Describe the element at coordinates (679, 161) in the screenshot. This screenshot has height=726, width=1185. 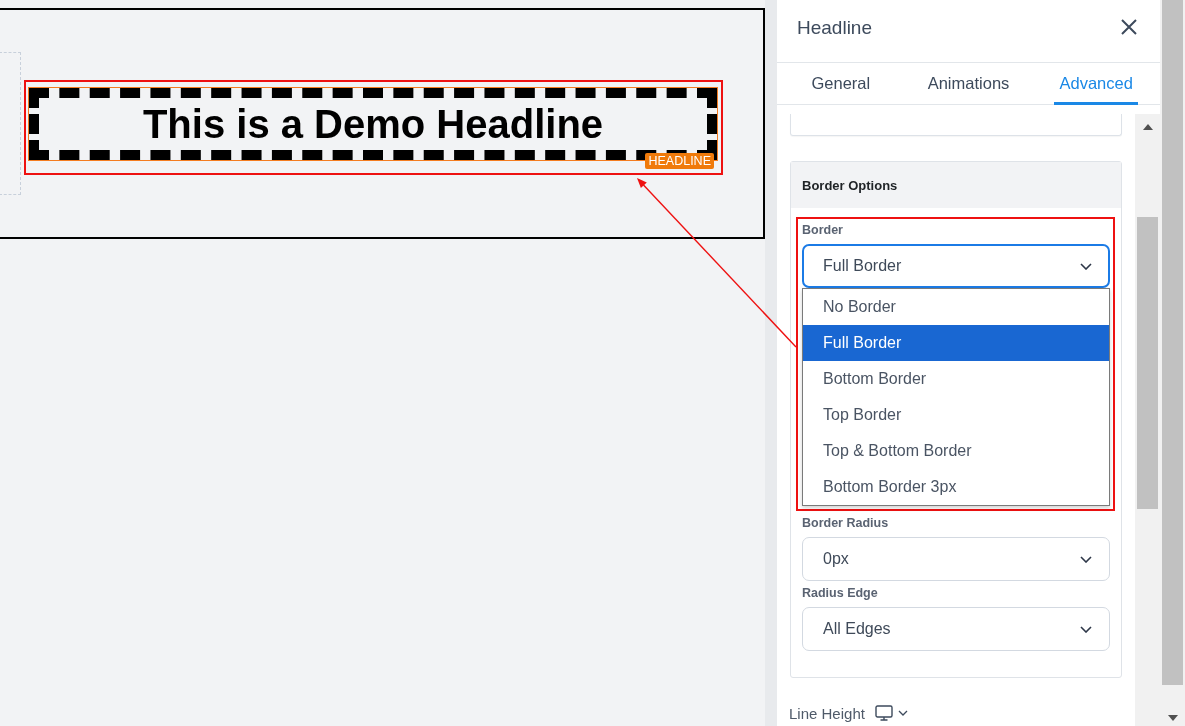
I see `element-badge: HEADLINE` at that location.